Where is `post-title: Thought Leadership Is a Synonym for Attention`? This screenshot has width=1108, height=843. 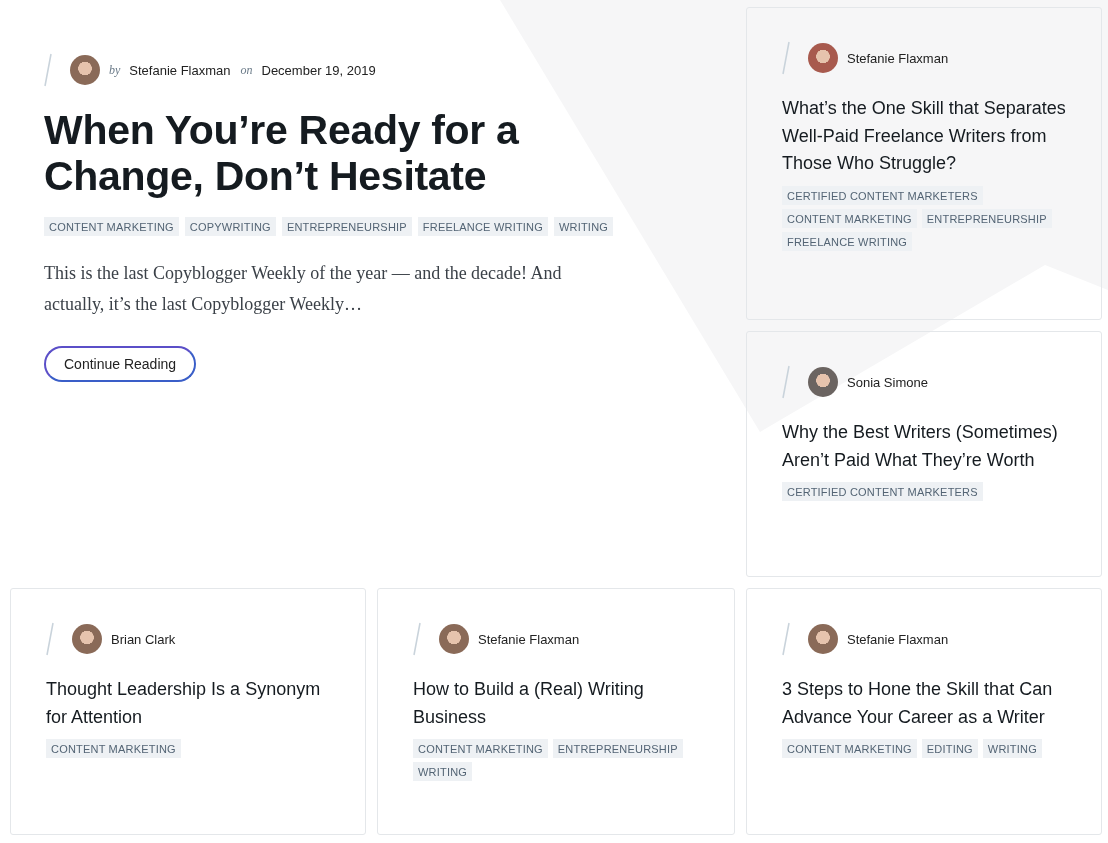 post-title: Thought Leadership Is a Synonym for Attention is located at coordinates (188, 703).